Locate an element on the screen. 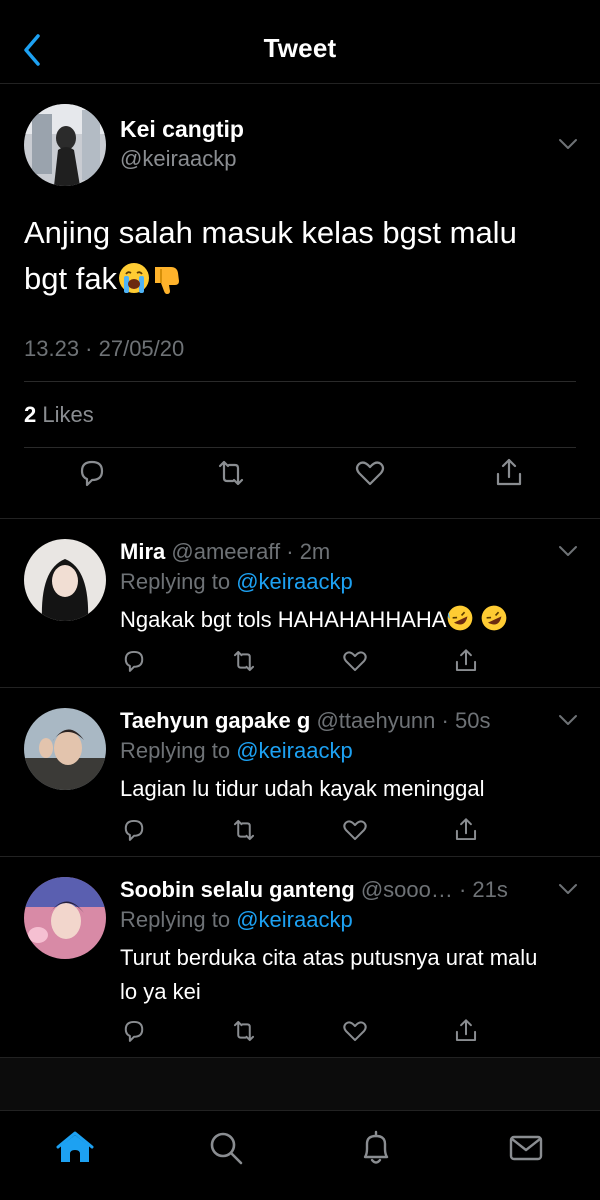 The width and height of the screenshot is (600, 1200). reply-author-name: Mira is located at coordinates (142, 551).